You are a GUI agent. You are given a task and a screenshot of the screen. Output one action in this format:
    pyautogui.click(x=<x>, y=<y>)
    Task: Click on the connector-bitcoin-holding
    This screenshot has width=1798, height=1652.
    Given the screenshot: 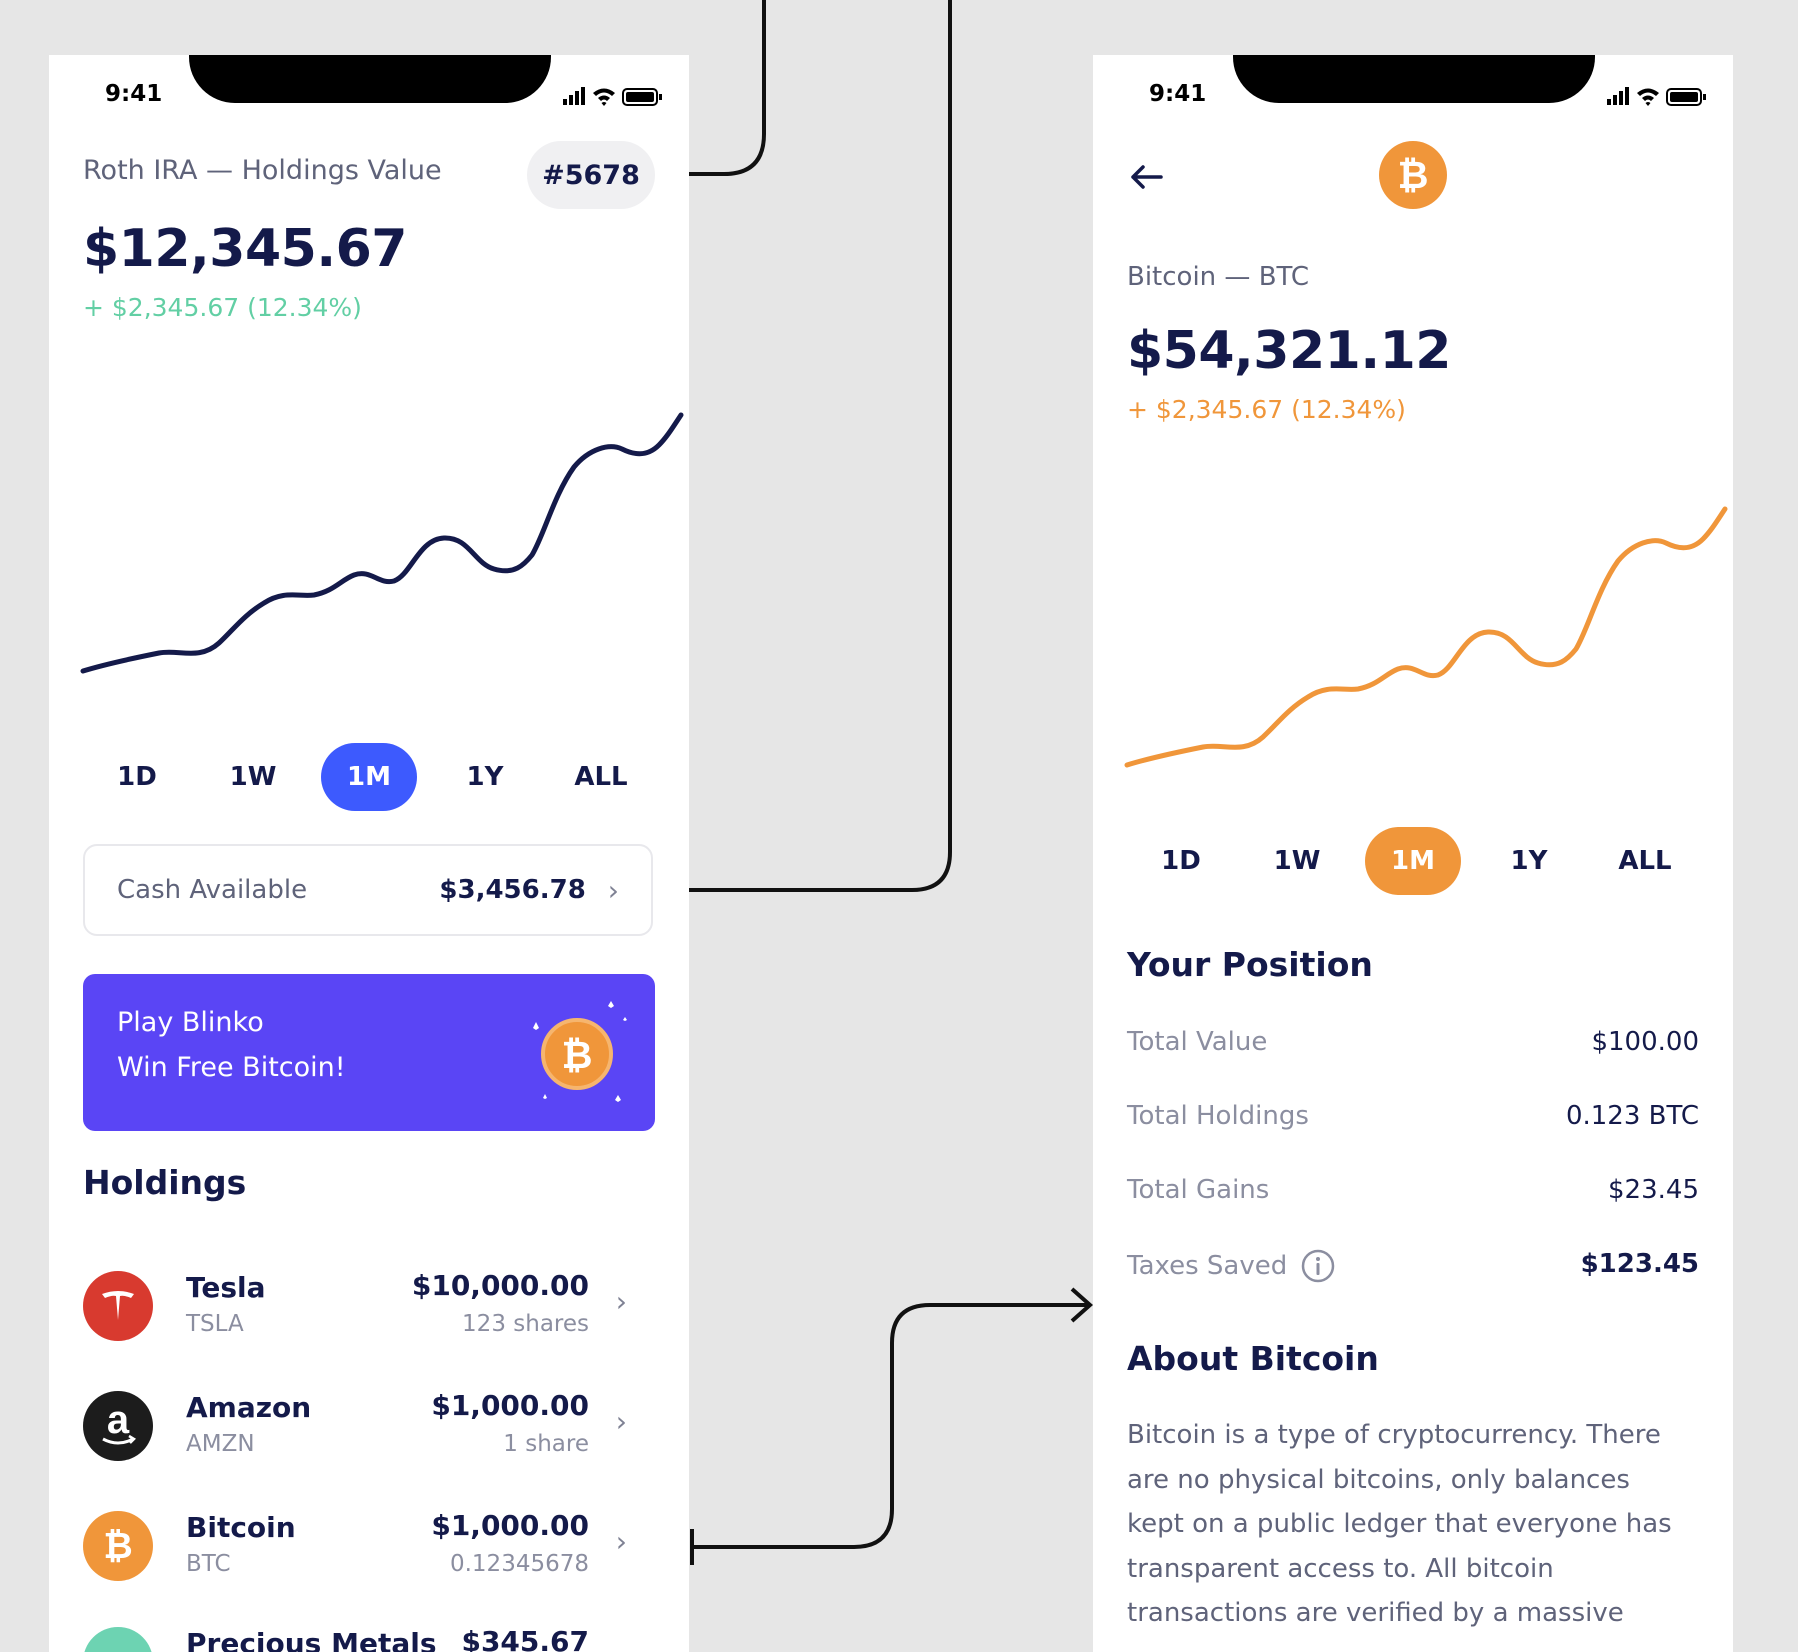 What is the action you would take?
    pyautogui.click(x=891, y=1426)
    